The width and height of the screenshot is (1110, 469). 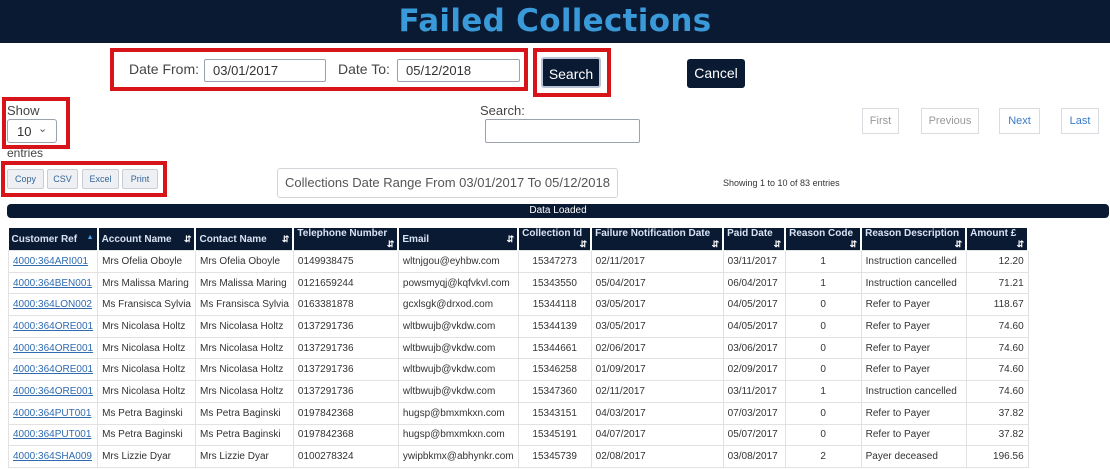 What do you see at coordinates (554, 413) in the screenshot?
I see `collection-id-cell: 15343151` at bounding box center [554, 413].